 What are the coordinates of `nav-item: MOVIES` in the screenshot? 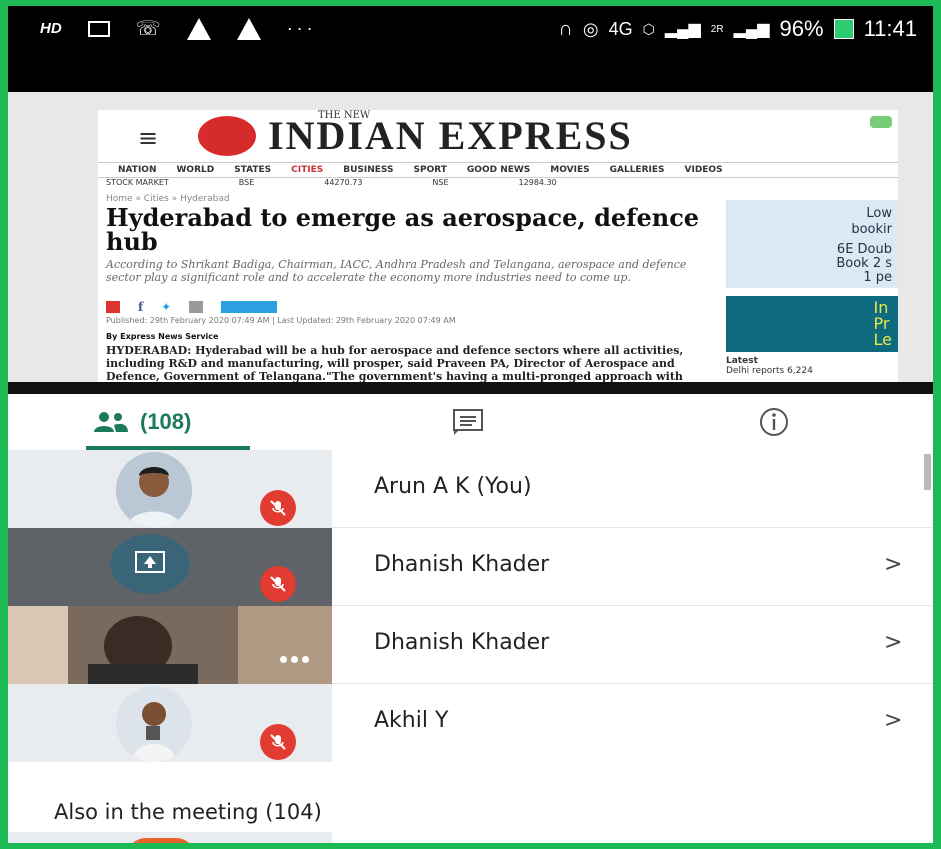 It's located at (570, 170).